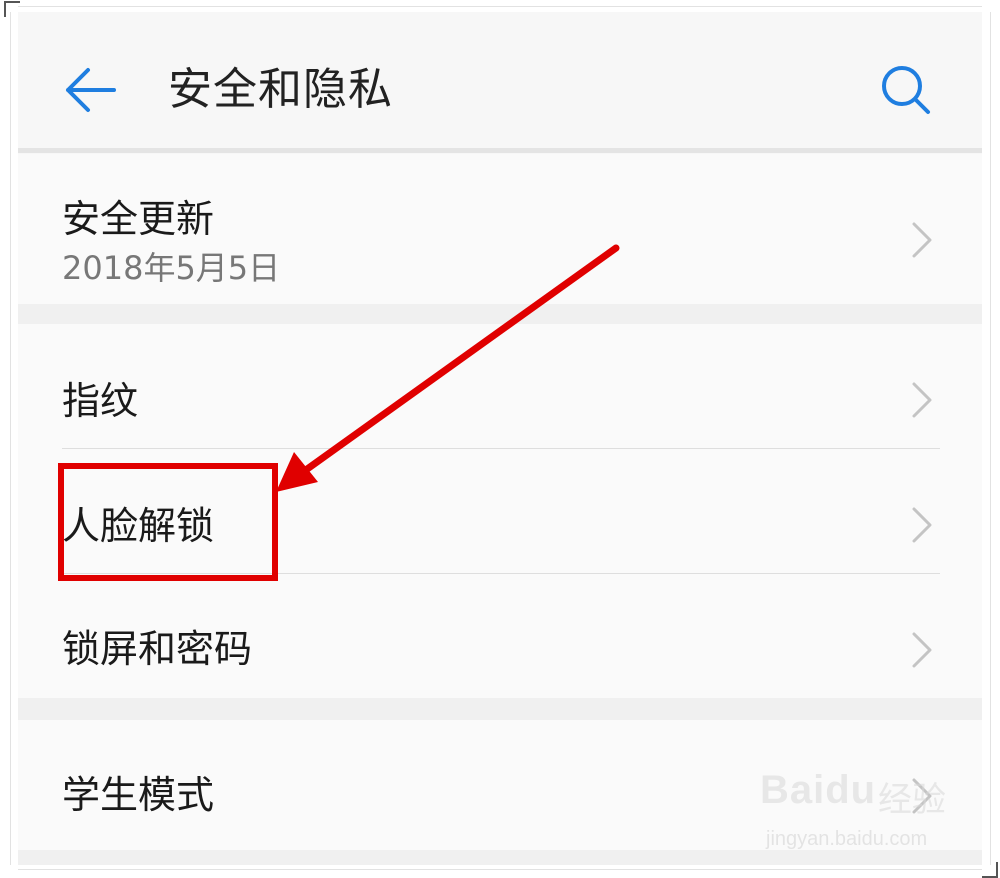  What do you see at coordinates (171, 268) in the screenshot?
I see `list-item-subtitle: 2018年5月5日` at bounding box center [171, 268].